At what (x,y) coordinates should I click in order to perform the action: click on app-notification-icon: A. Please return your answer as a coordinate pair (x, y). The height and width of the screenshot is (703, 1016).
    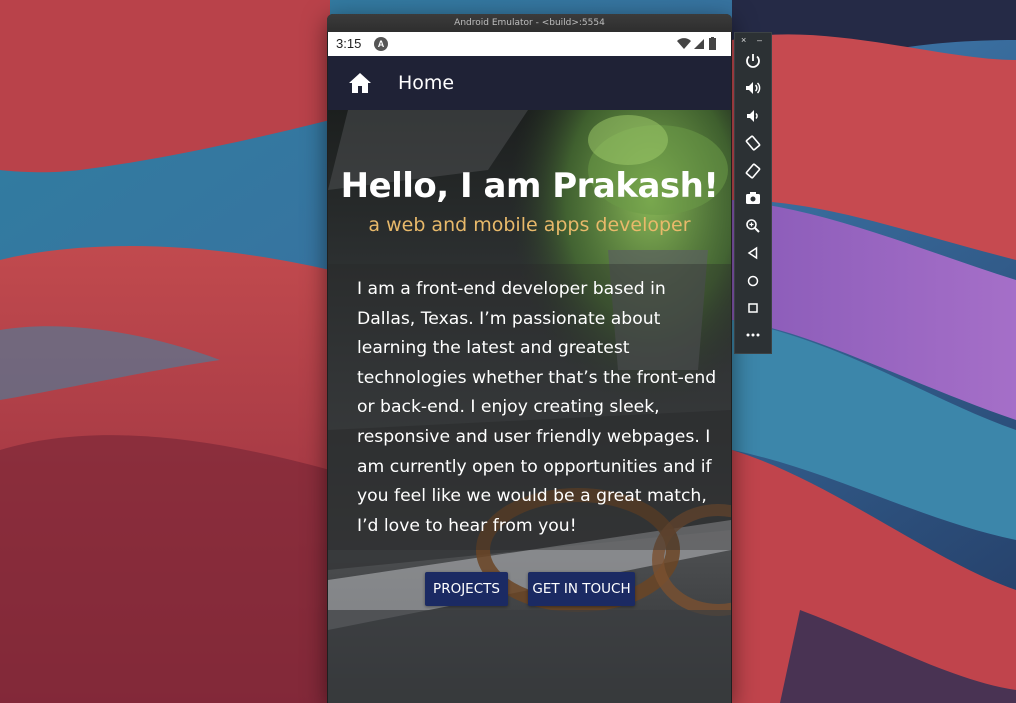
    Looking at the image, I should click on (381, 44).